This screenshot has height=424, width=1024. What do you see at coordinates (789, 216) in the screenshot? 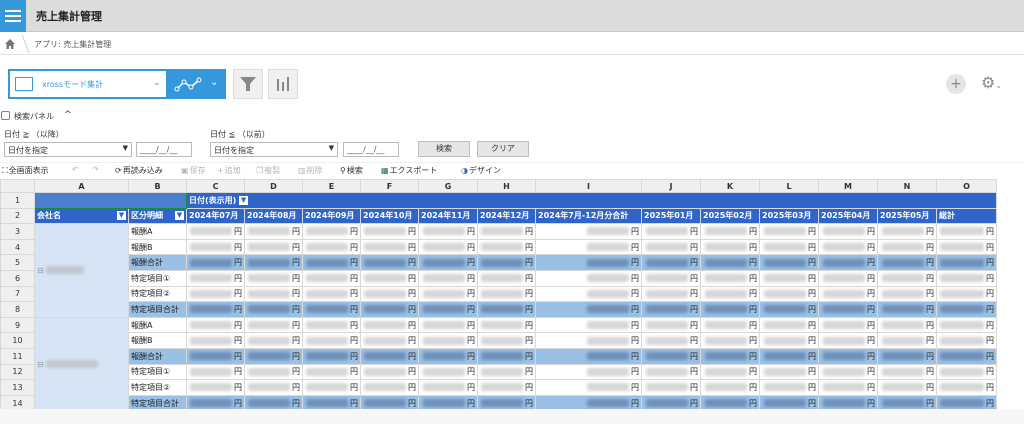
I see `date-column-header: 2025年03月` at bounding box center [789, 216].